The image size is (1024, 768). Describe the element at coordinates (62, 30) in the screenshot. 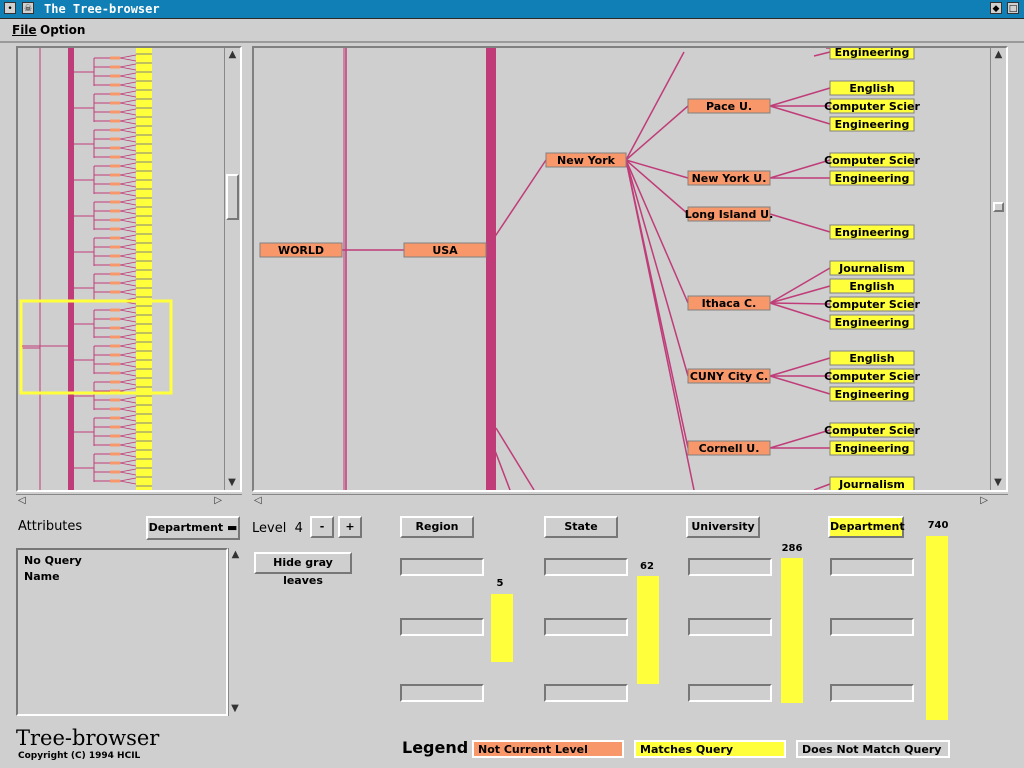

I see `menu-option: Option` at that location.